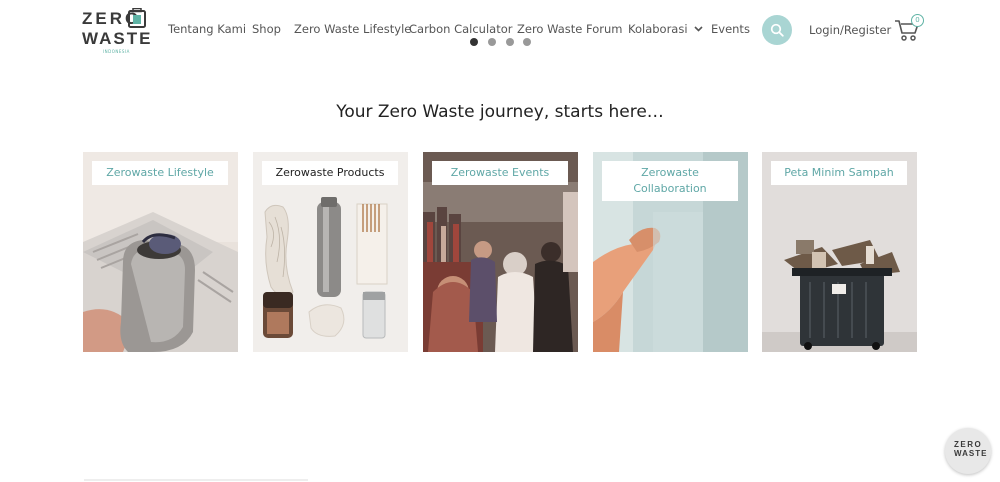  Describe the element at coordinates (500, 252) in the screenshot. I see `card-zerowaste-events: Zerowaste Events` at that location.